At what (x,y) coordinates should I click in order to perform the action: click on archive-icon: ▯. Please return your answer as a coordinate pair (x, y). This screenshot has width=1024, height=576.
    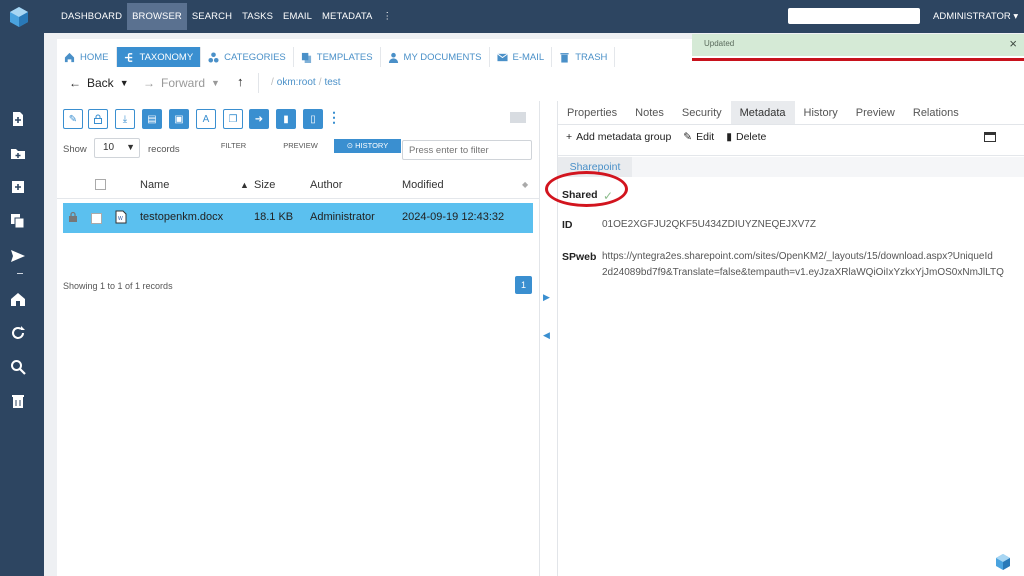
    Looking at the image, I should click on (313, 119).